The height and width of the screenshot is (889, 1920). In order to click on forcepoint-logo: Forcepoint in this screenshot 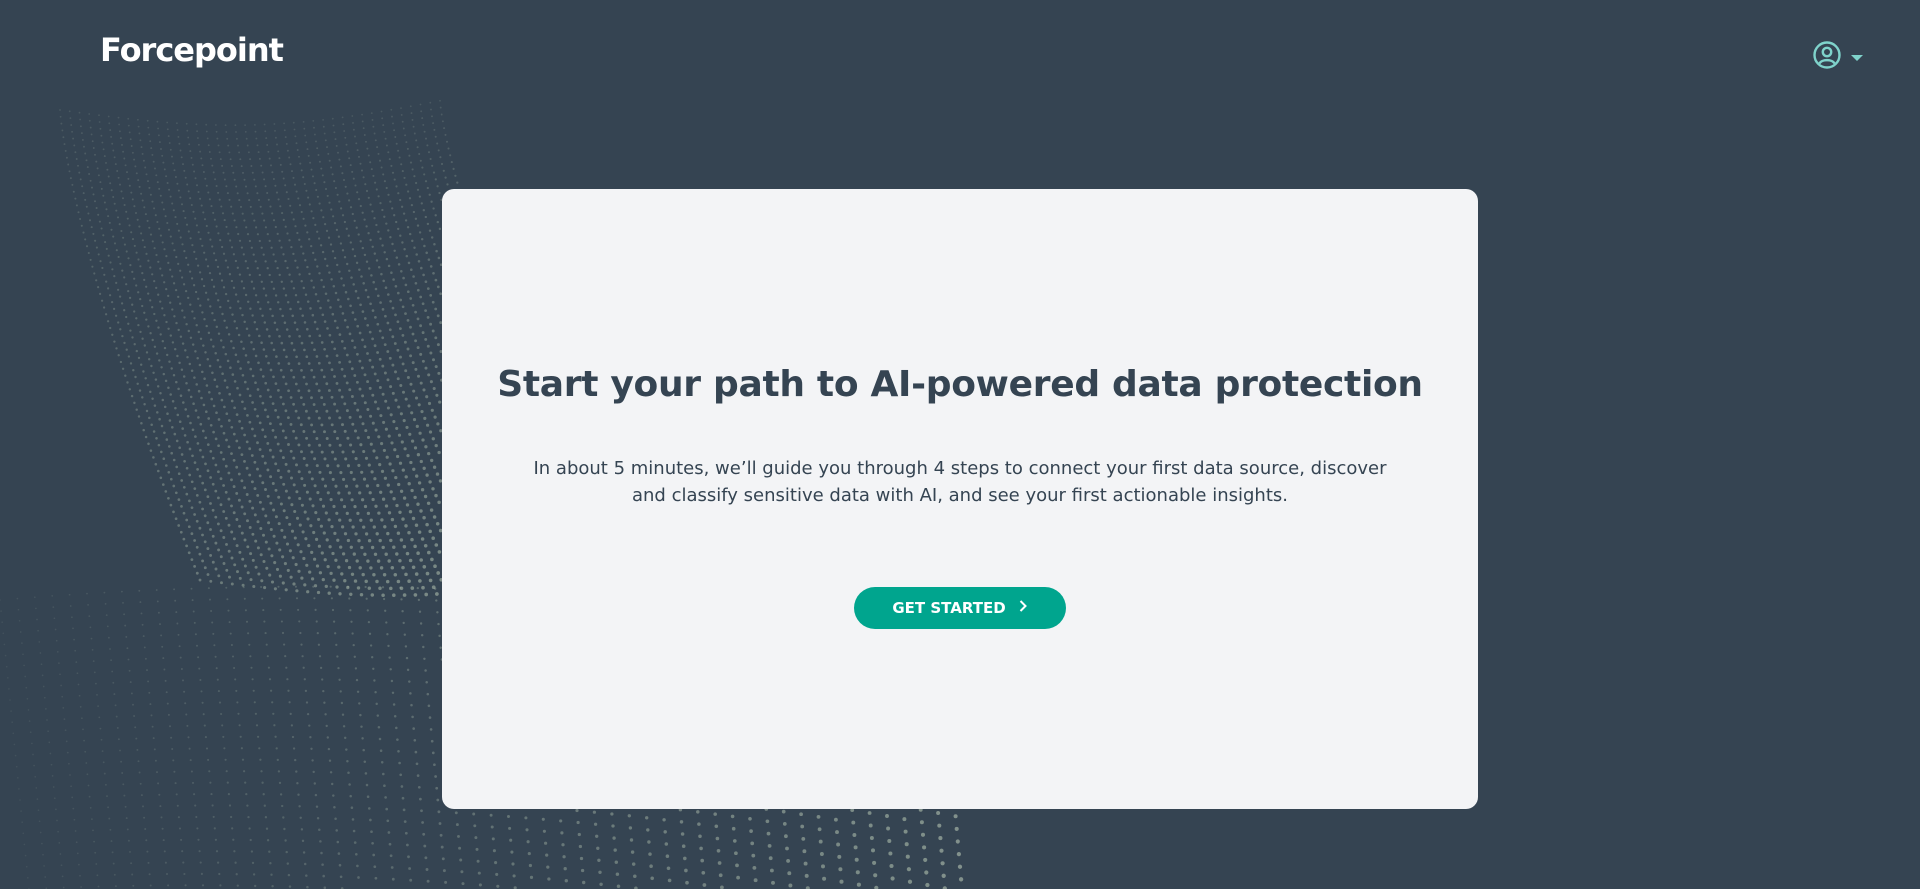, I will do `click(192, 50)`.